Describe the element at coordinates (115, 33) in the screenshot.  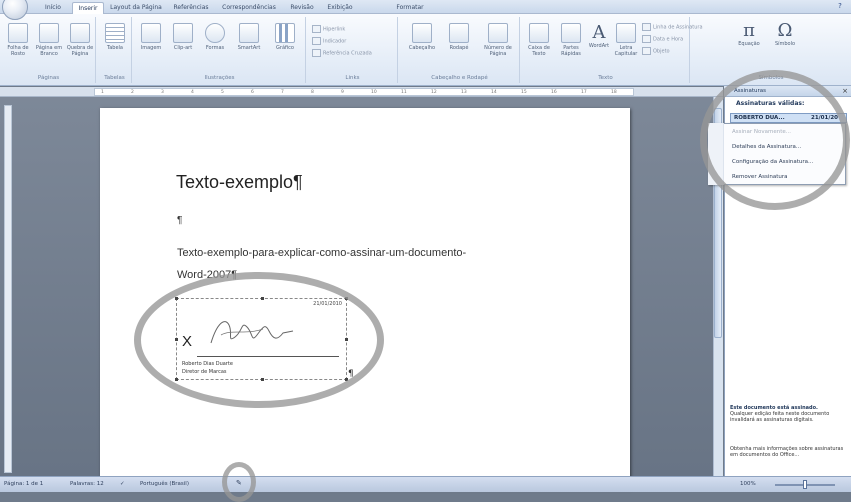
I see `table-icon` at that location.